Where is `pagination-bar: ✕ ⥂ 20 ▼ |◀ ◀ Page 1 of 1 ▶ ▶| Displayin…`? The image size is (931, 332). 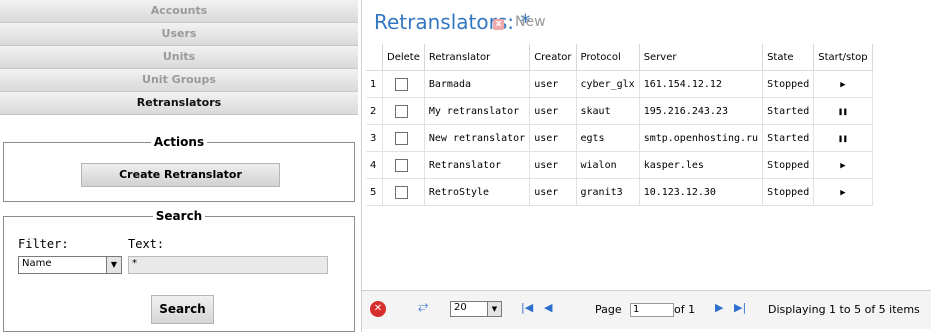
pagination-bar: ✕ ⥂ 20 ▼ |◀ ◀ Page 1 of 1 ▶ ▶| Displayin… is located at coordinates (646, 309).